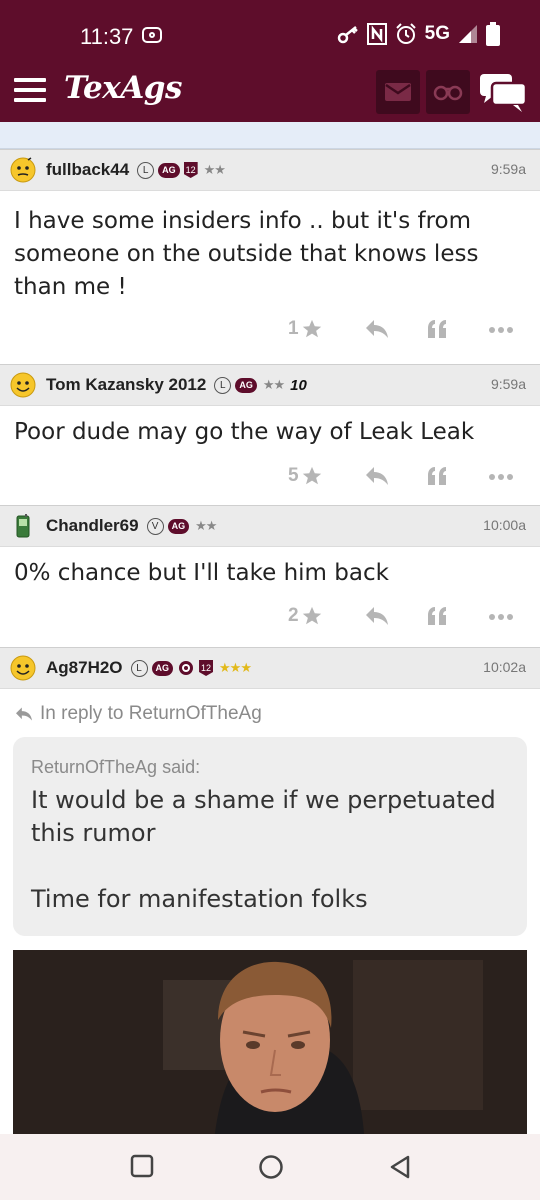 The height and width of the screenshot is (1200, 540). What do you see at coordinates (504, 667) in the screenshot?
I see `post-time: 10:02a` at bounding box center [504, 667].